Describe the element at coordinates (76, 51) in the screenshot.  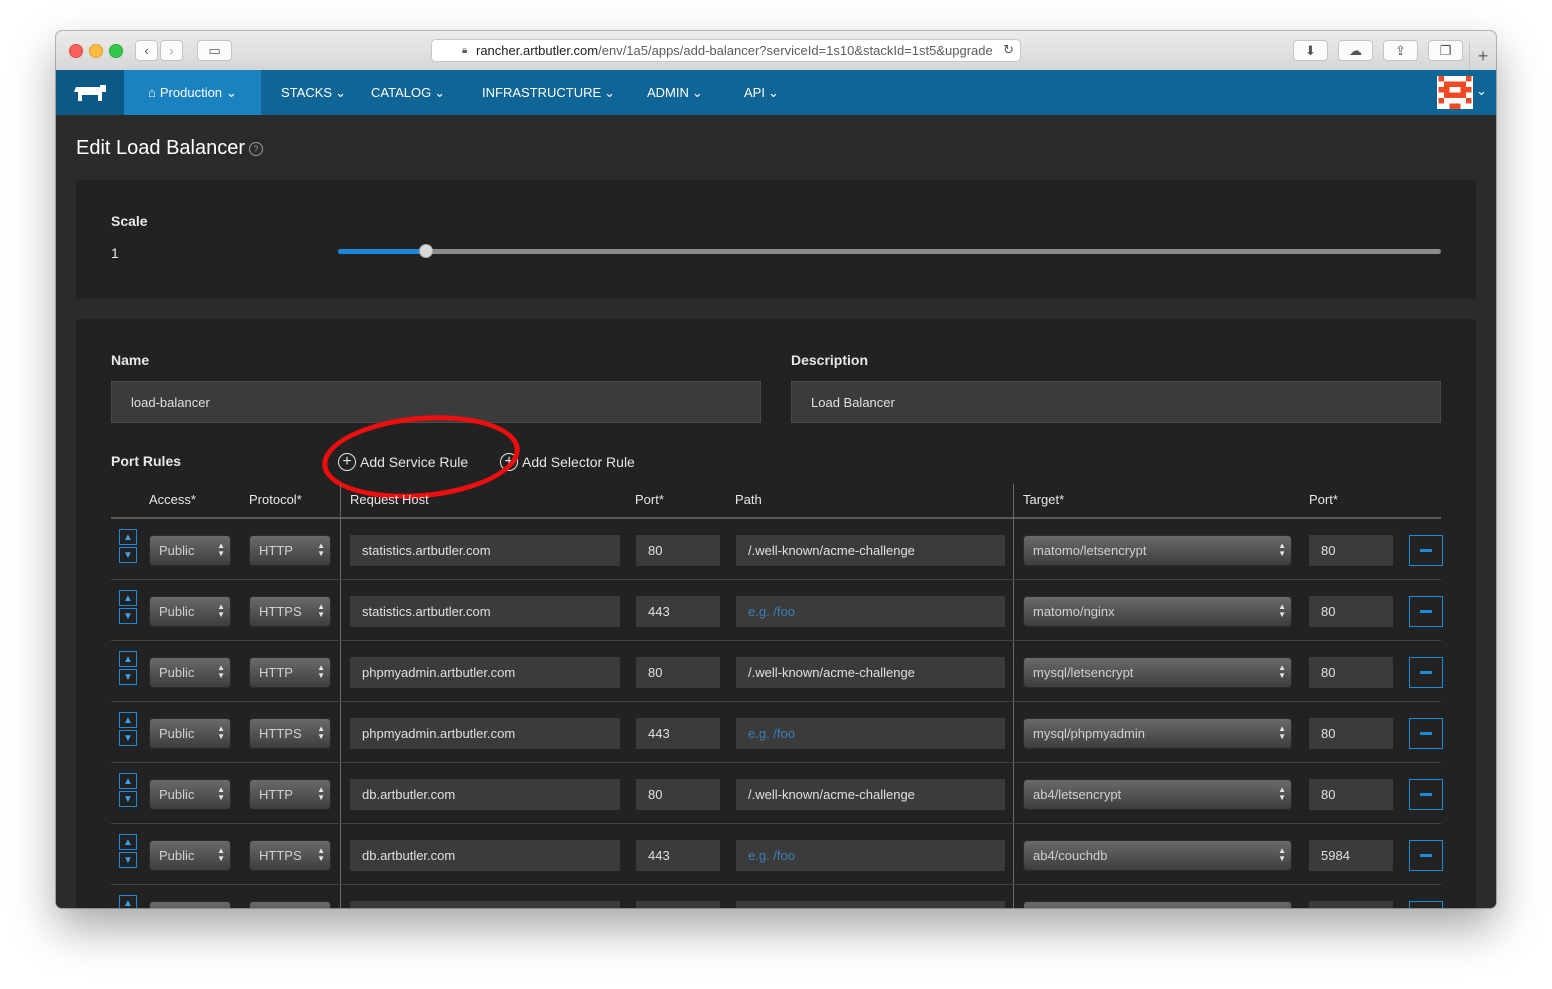
I see `close-window-button` at that location.